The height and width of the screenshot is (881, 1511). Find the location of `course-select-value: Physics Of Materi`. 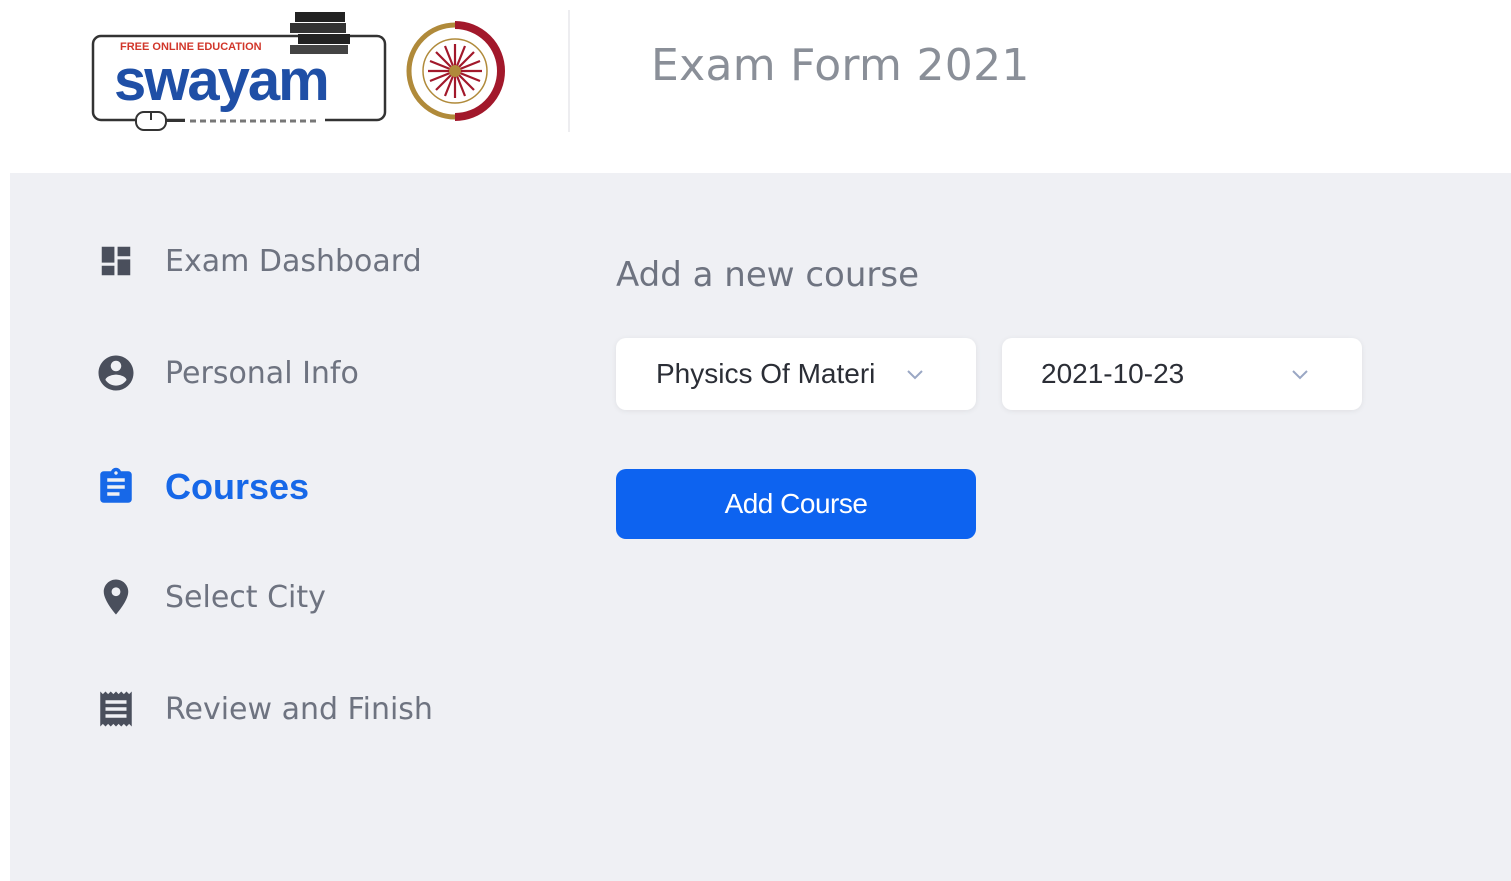

course-select-value: Physics Of Materi is located at coordinates (766, 373).